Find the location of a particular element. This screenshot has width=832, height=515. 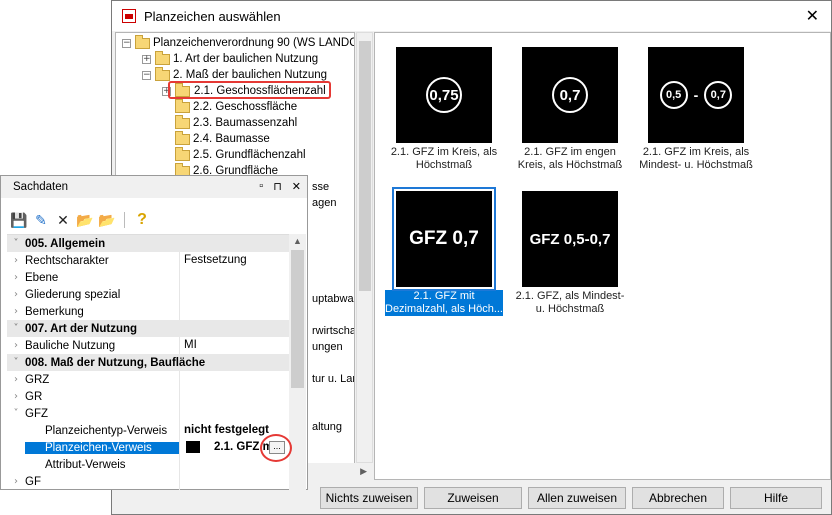

hilfe-button: Hilfe is located at coordinates (776, 498).